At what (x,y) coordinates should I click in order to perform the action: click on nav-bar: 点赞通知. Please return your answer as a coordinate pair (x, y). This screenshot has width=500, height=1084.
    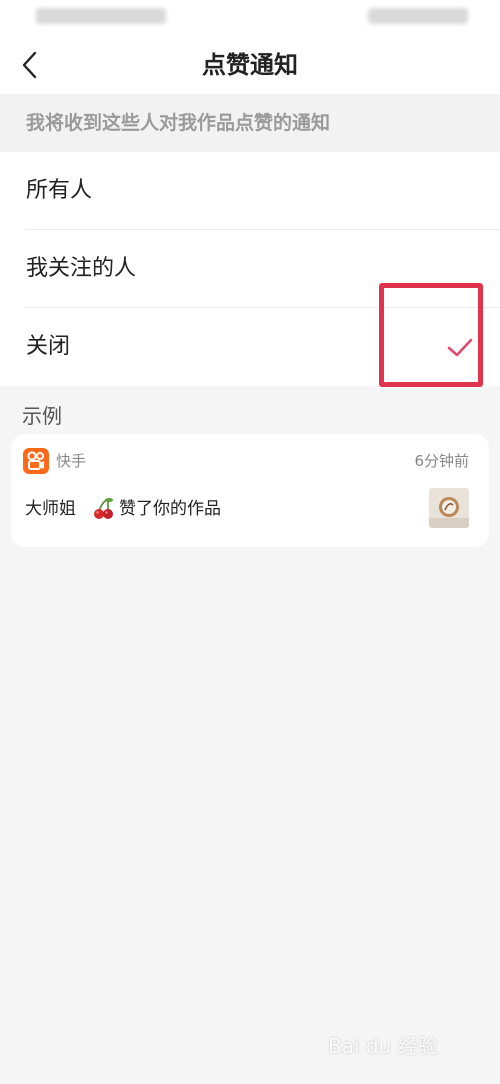
    Looking at the image, I should click on (250, 65).